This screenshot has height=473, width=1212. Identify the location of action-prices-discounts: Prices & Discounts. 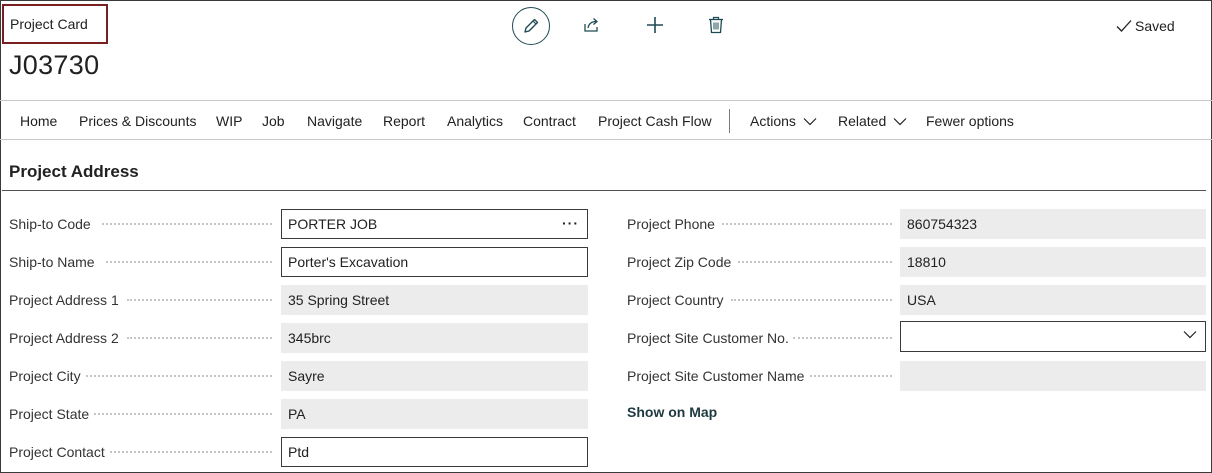
(137, 121).